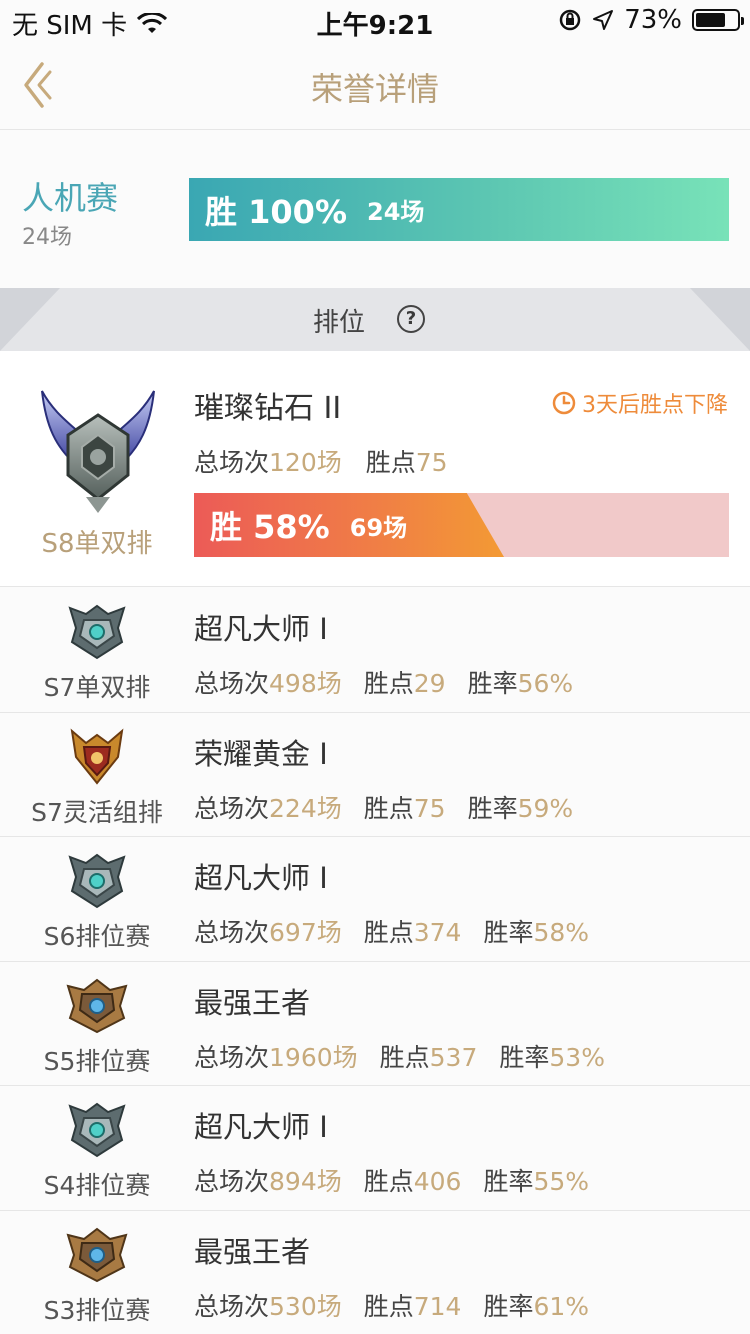 Image resolution: width=750 pixels, height=1334 pixels. Describe the element at coordinates (97, 1061) in the screenshot. I see `season-label: S5排位赛` at that location.